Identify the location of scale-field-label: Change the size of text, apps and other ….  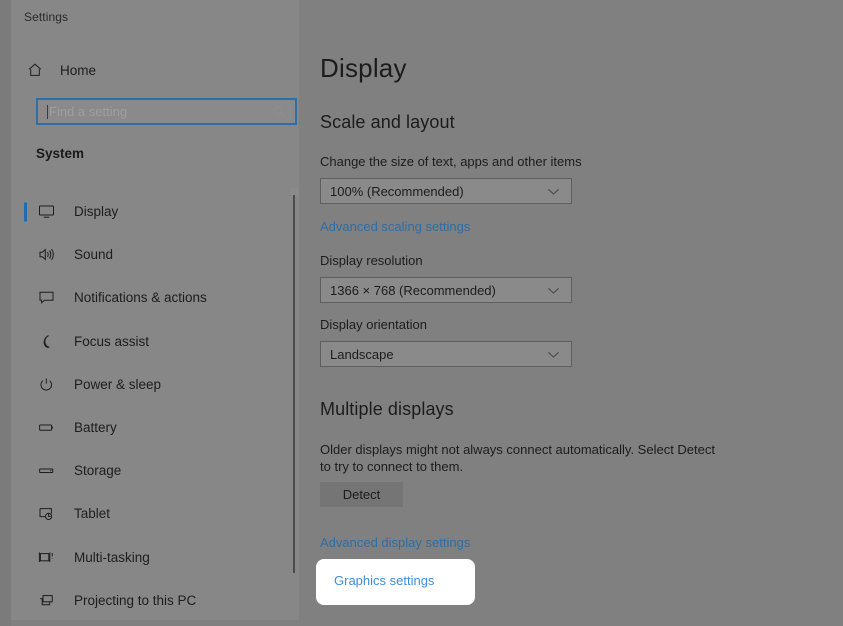
(451, 161).